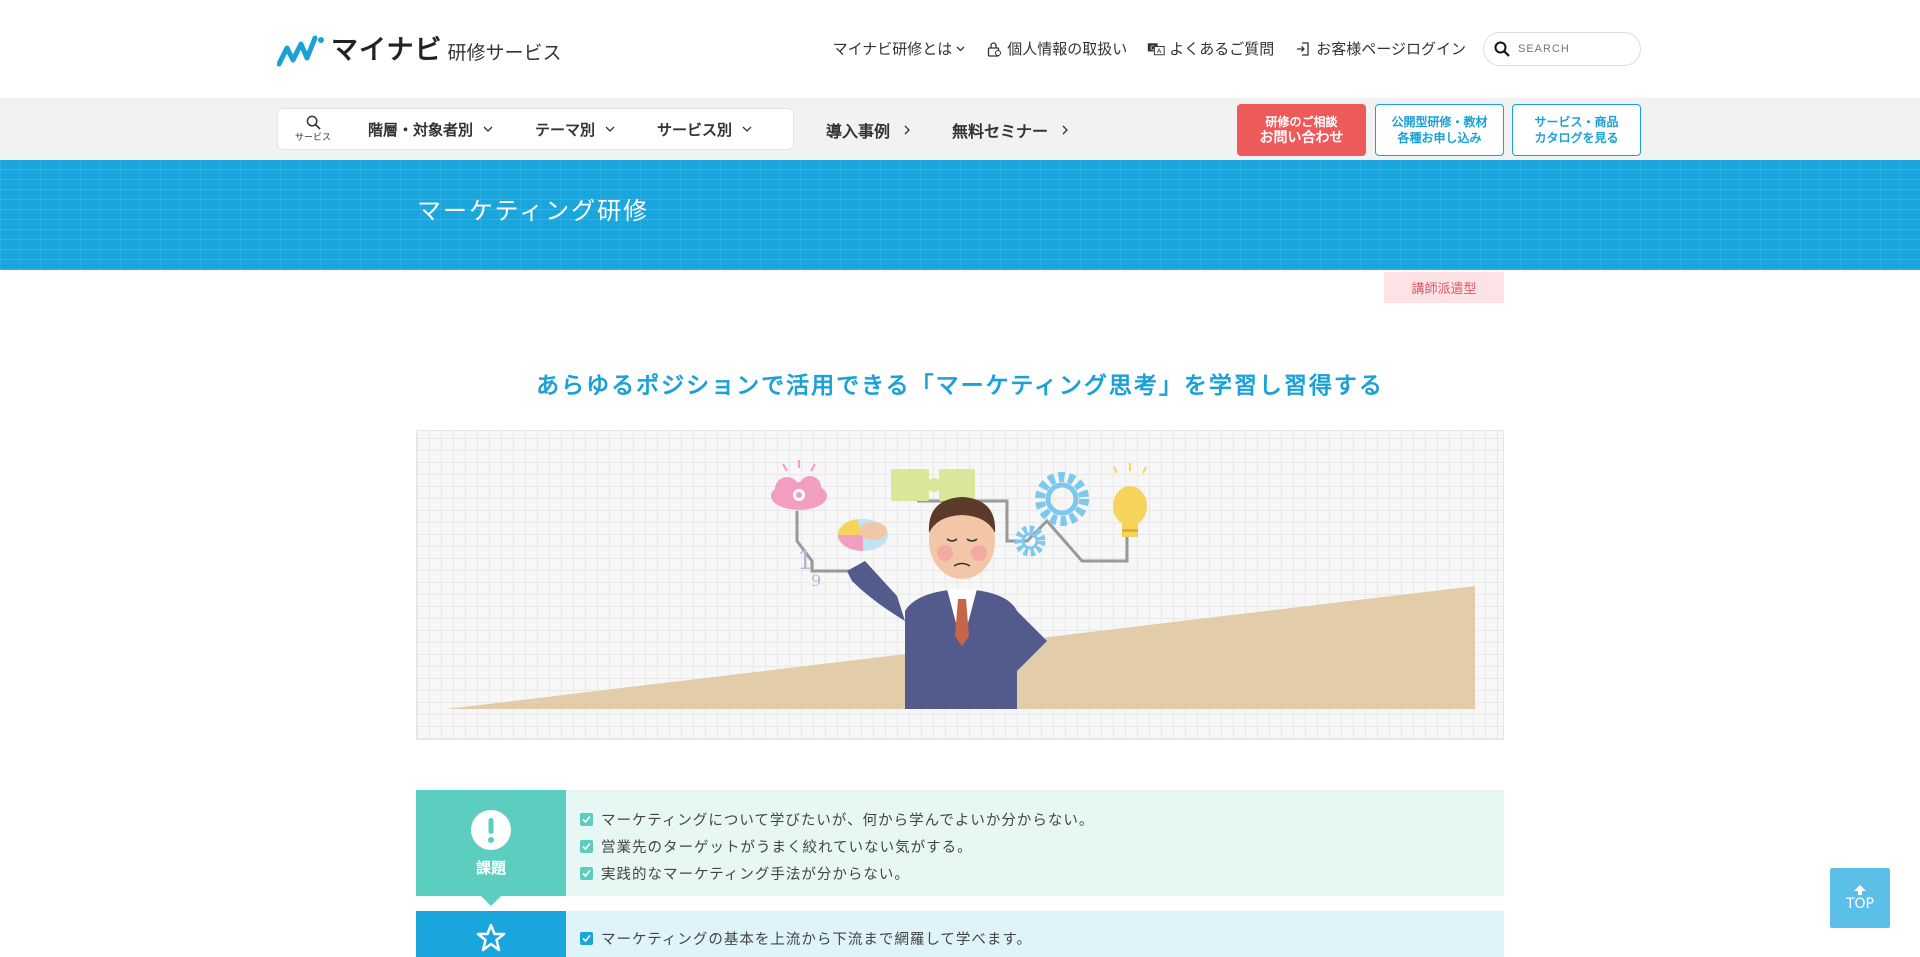 The height and width of the screenshot is (957, 1920). I want to click on puzzle-icon, so click(933, 485).